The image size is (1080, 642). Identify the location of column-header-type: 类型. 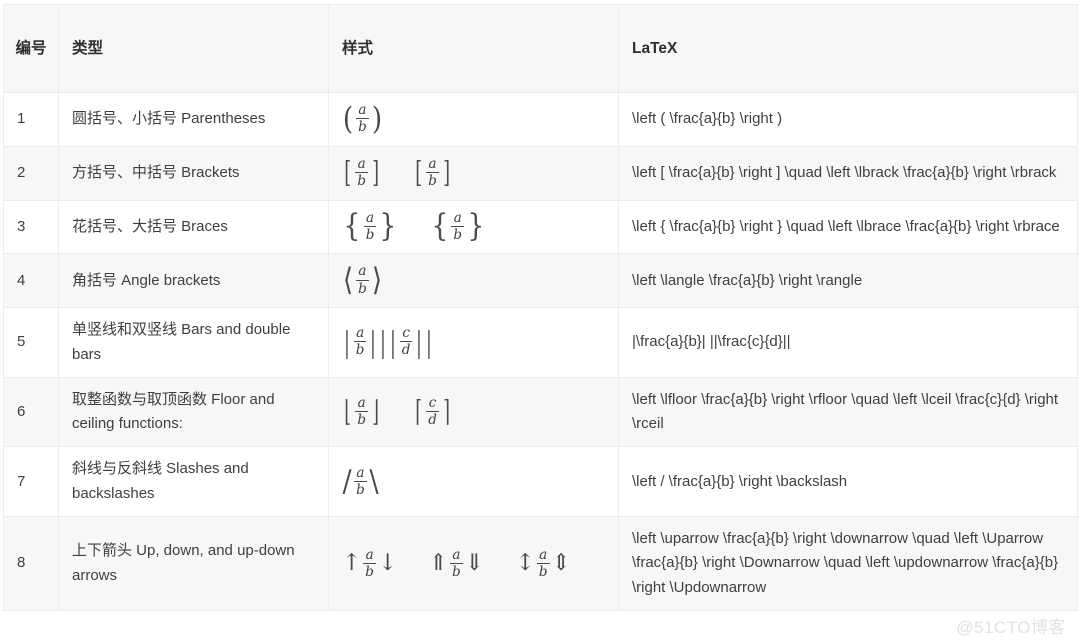
(193, 48).